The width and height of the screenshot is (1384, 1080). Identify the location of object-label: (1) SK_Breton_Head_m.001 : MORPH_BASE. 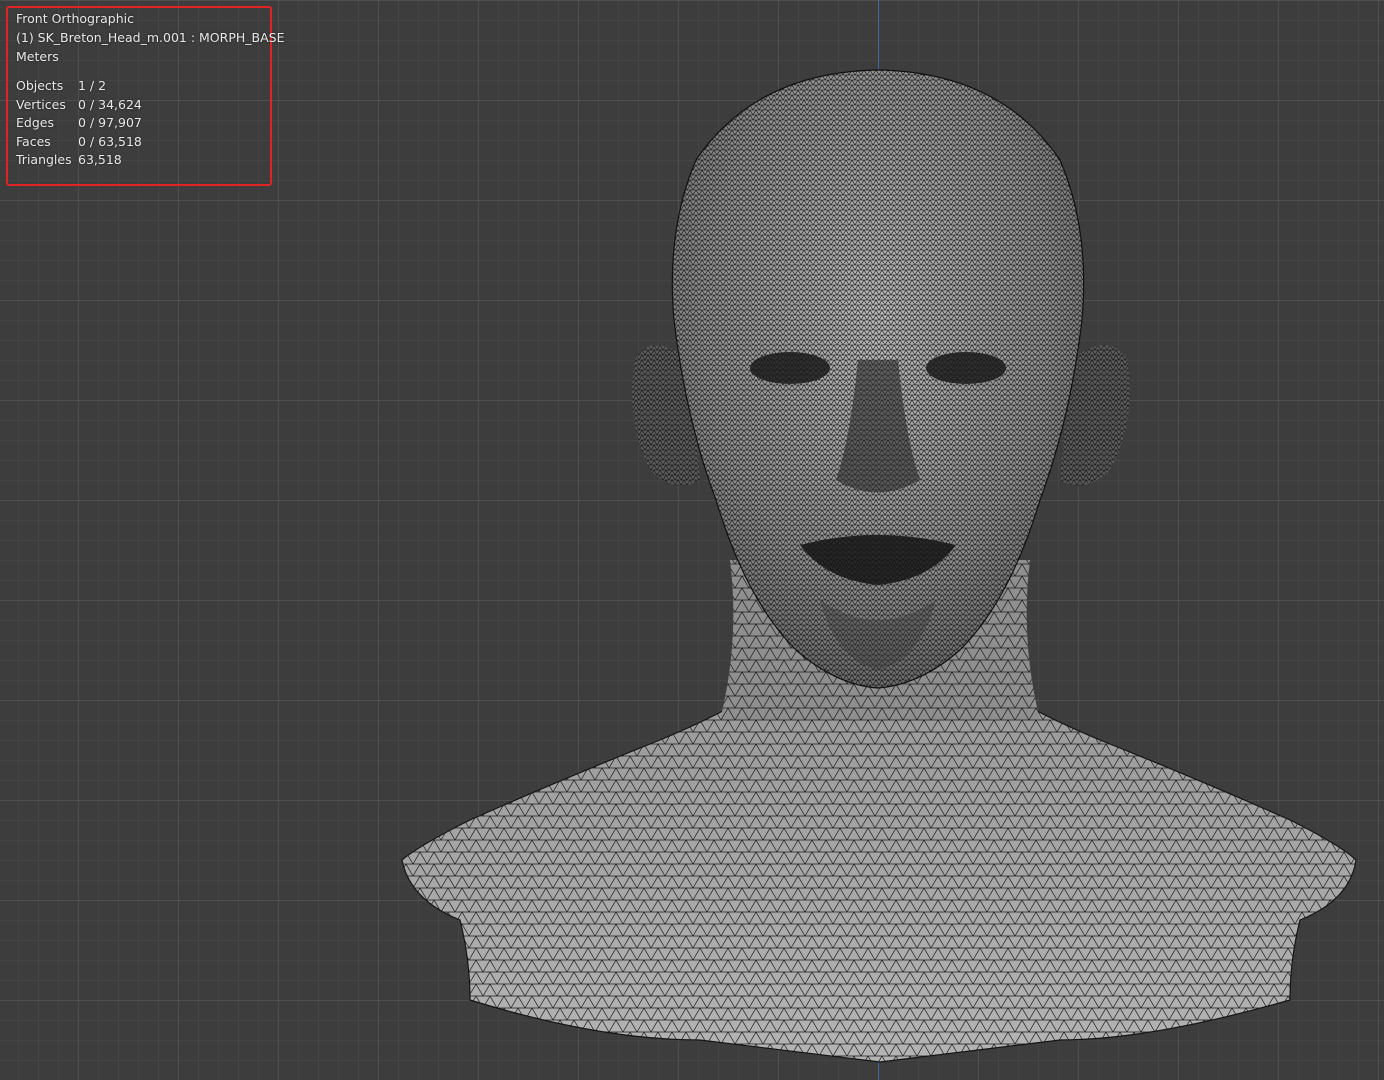
(150, 37).